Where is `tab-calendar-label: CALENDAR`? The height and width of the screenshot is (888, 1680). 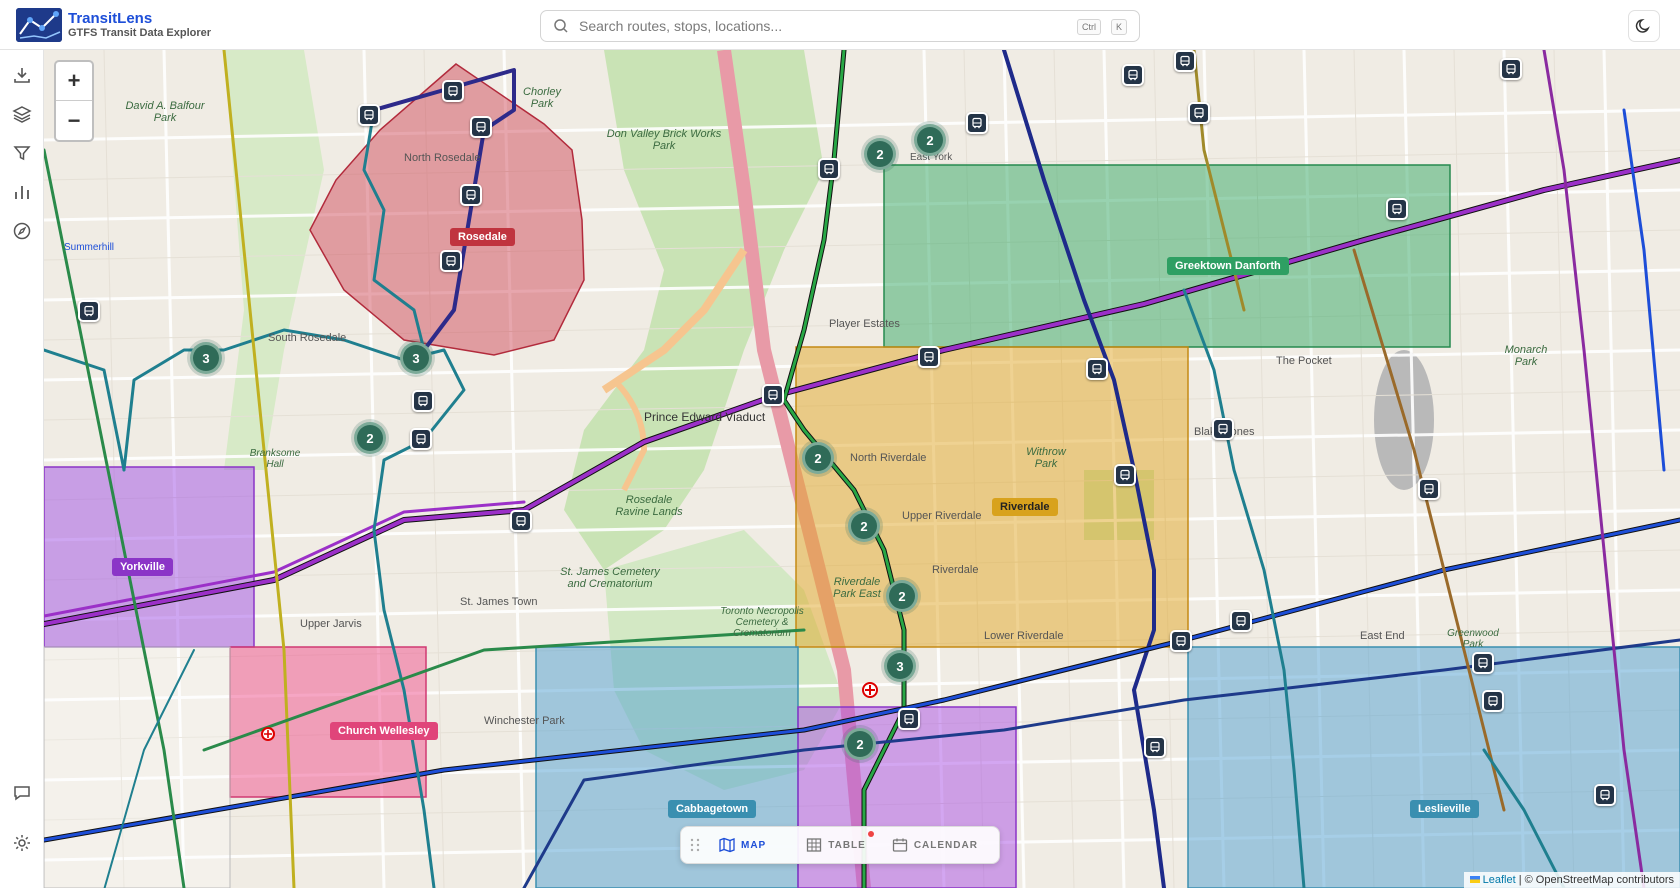 tab-calendar-label: CALENDAR is located at coordinates (945, 845).